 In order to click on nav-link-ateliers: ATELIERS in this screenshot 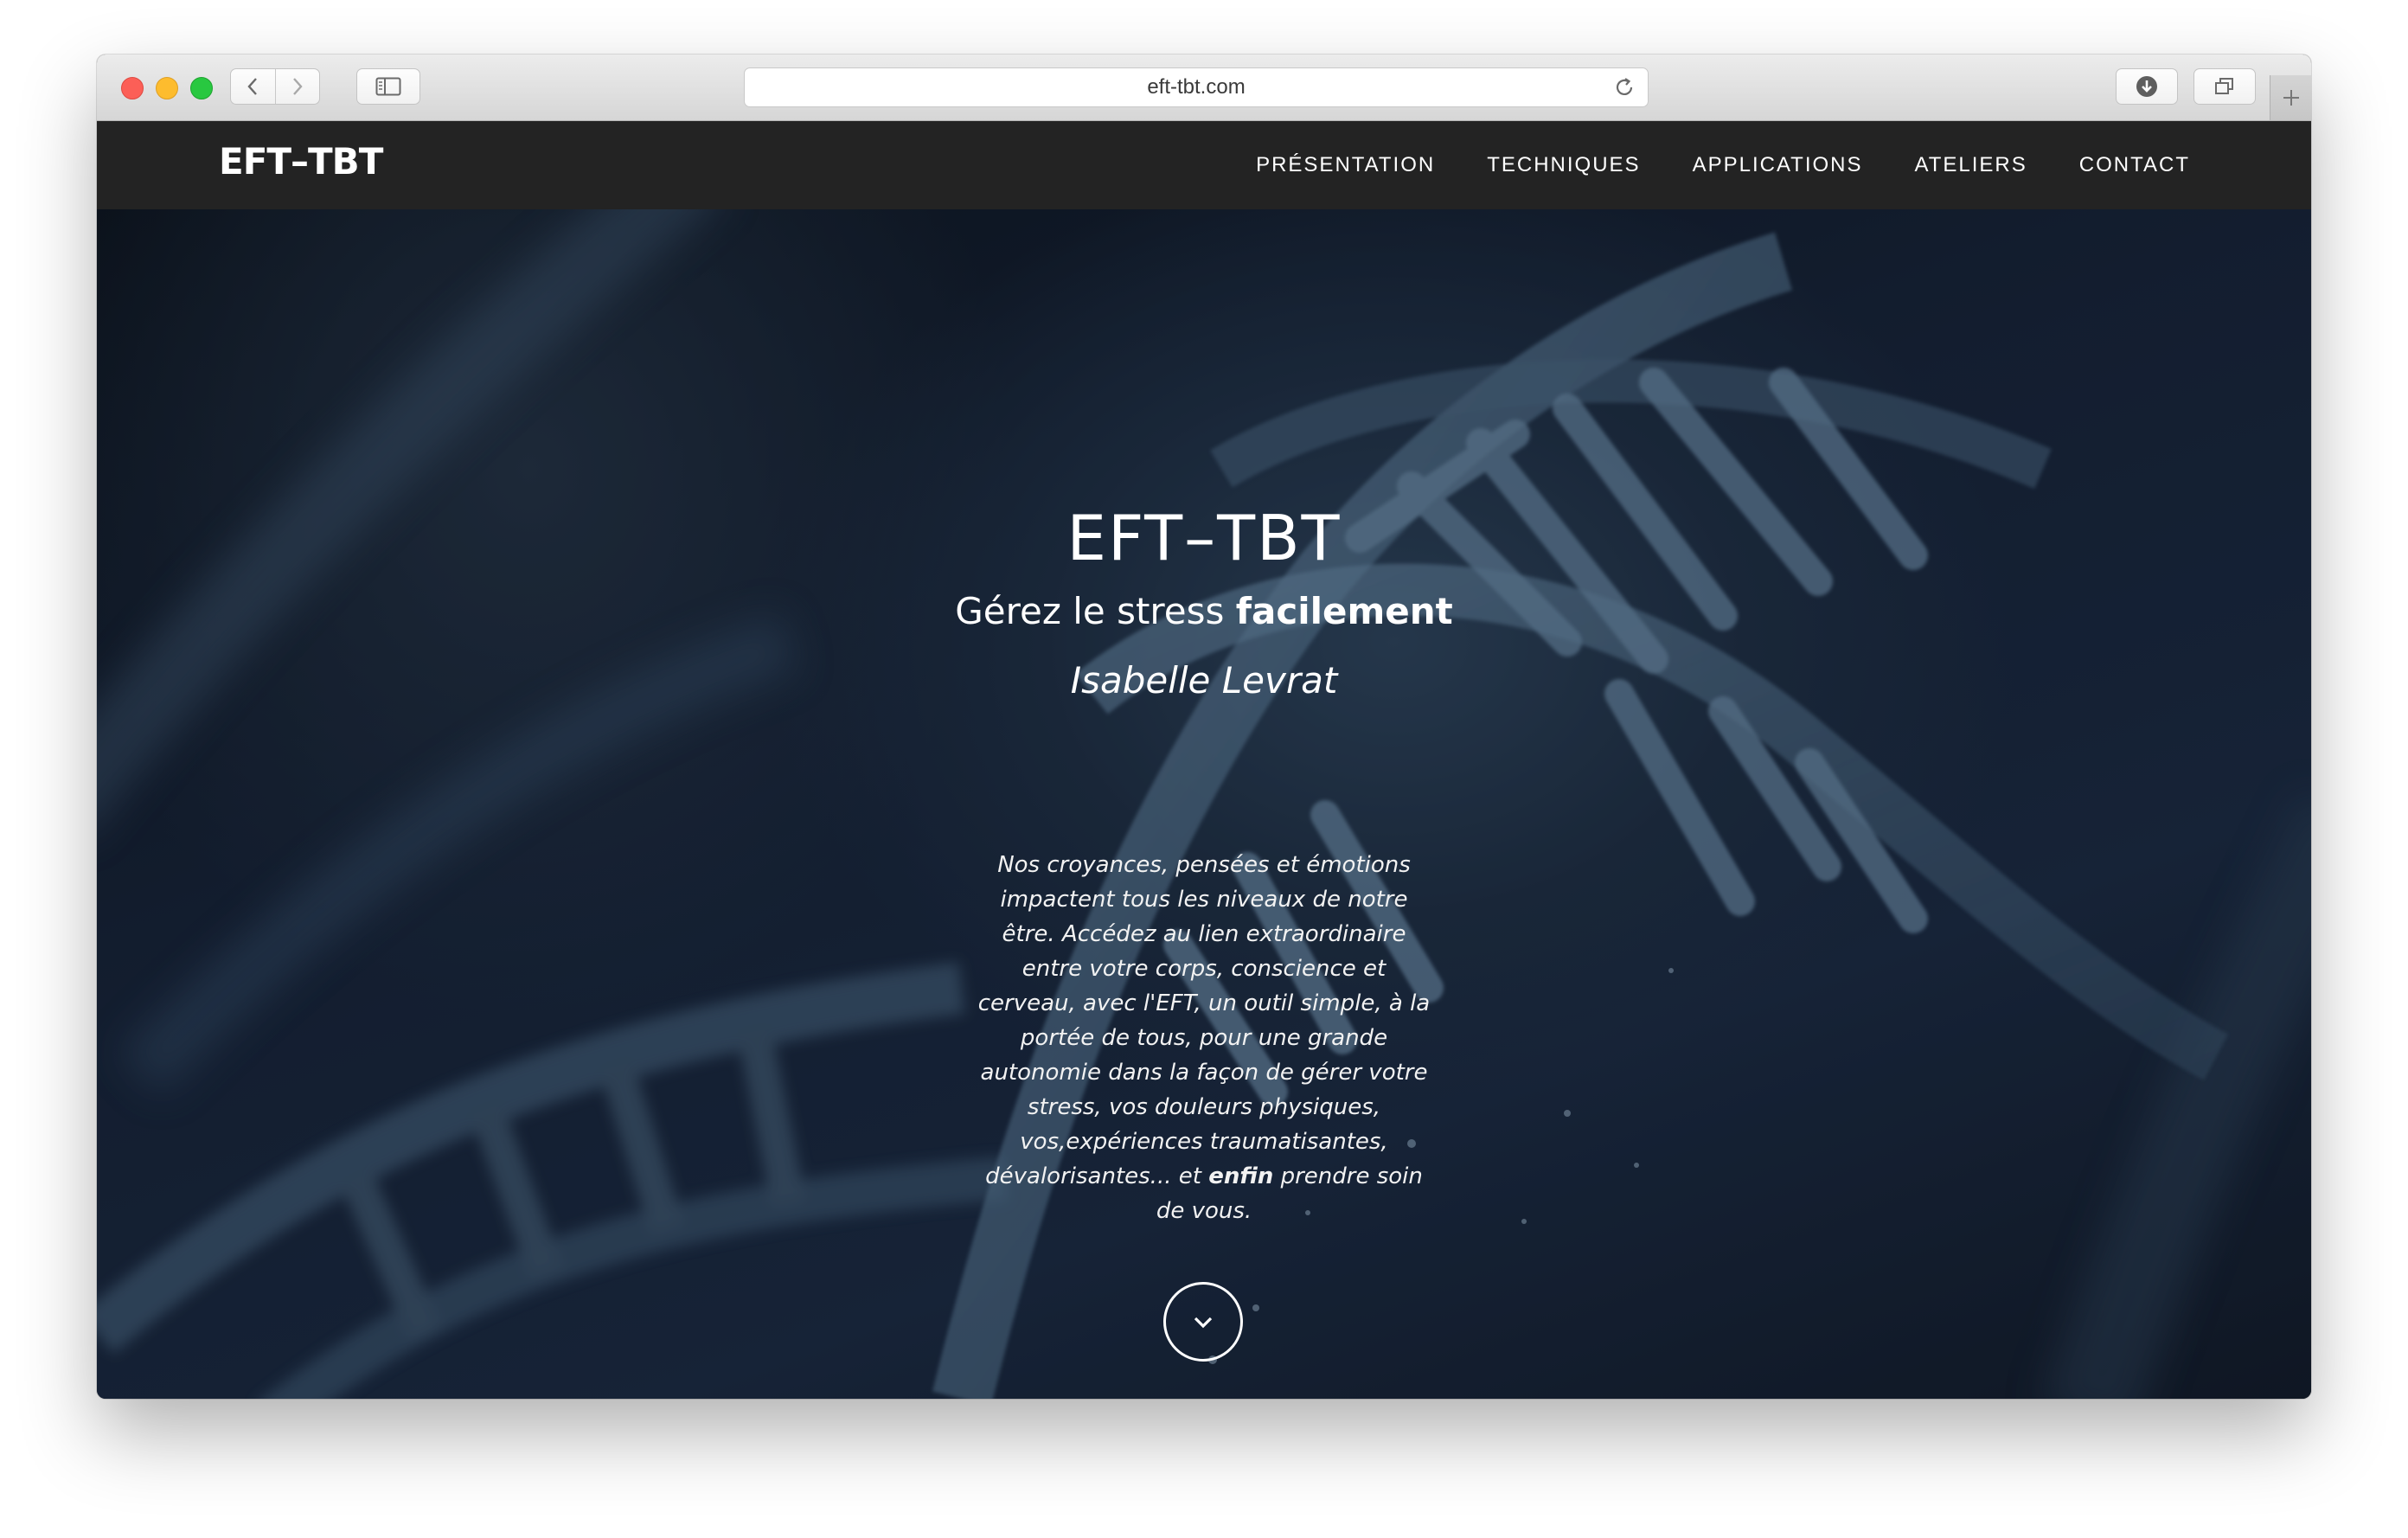, I will do `click(1971, 165)`.